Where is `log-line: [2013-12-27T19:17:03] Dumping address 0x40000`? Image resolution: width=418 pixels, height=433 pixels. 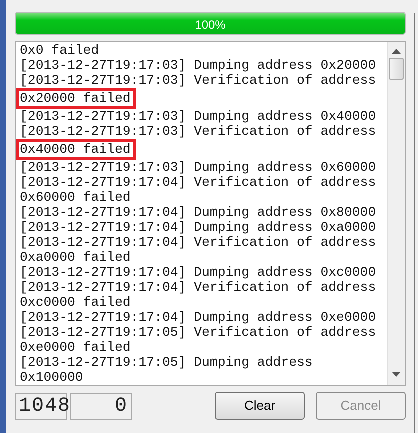 log-line: [2013-12-27T19:17:03] Dumping address 0x40000 is located at coordinates (198, 116).